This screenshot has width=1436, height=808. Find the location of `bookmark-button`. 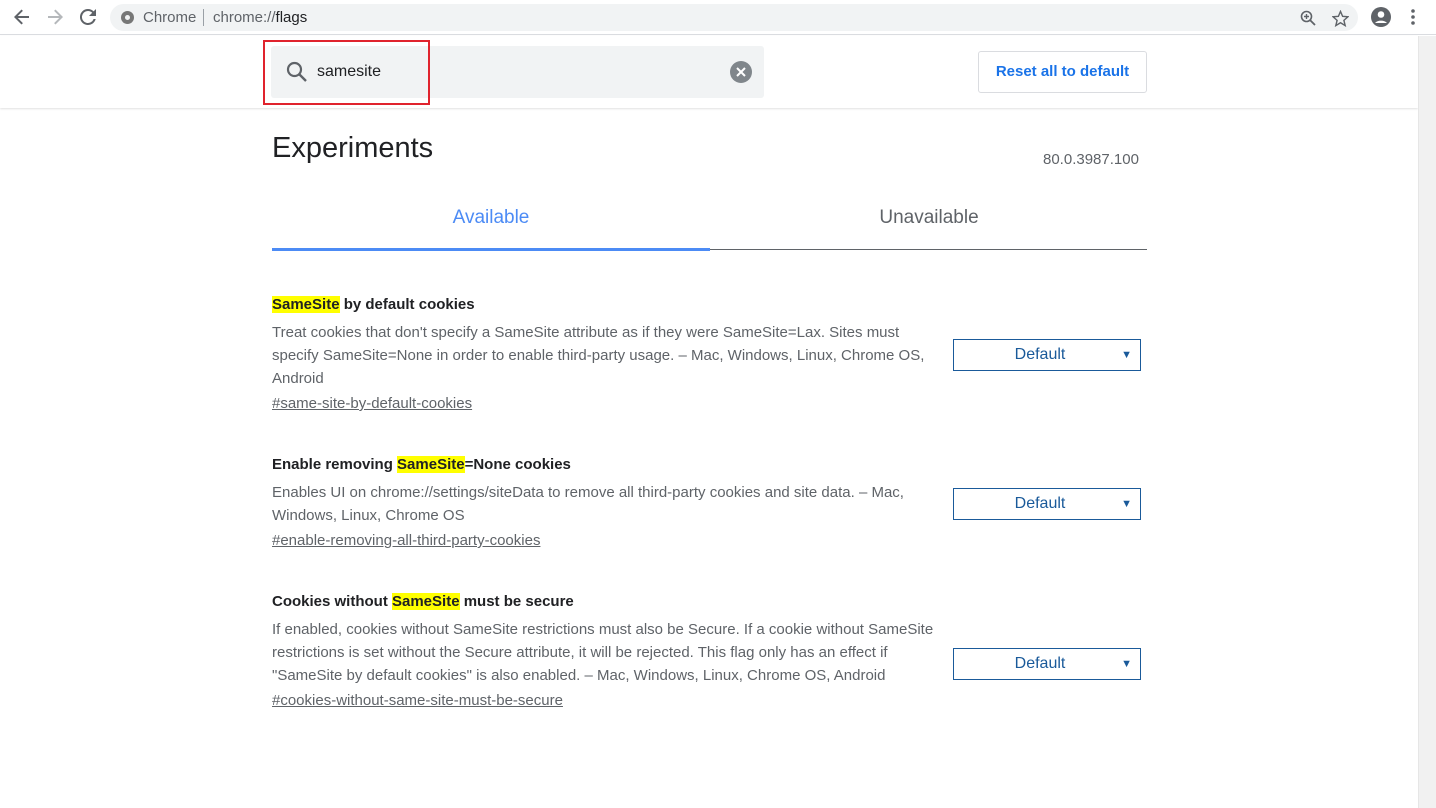

bookmark-button is located at coordinates (1340, 18).